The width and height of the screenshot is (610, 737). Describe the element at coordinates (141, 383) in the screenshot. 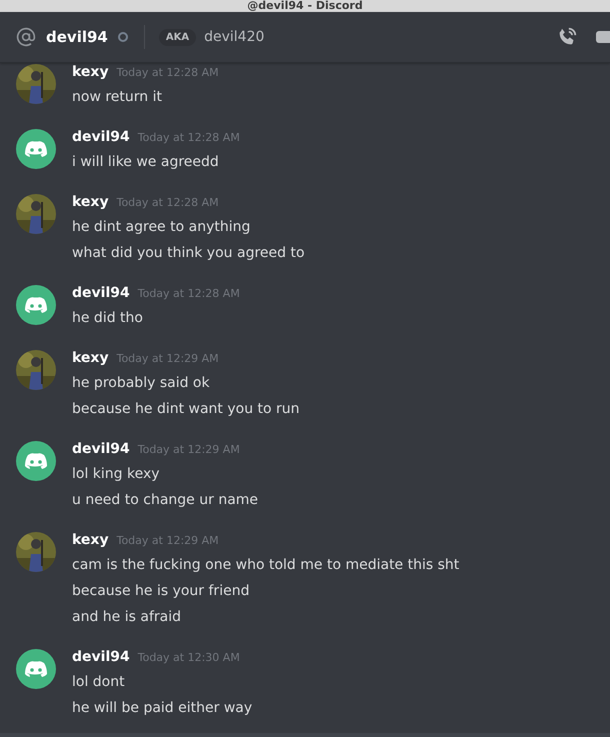

I see `message-text: he probably said ok` at that location.